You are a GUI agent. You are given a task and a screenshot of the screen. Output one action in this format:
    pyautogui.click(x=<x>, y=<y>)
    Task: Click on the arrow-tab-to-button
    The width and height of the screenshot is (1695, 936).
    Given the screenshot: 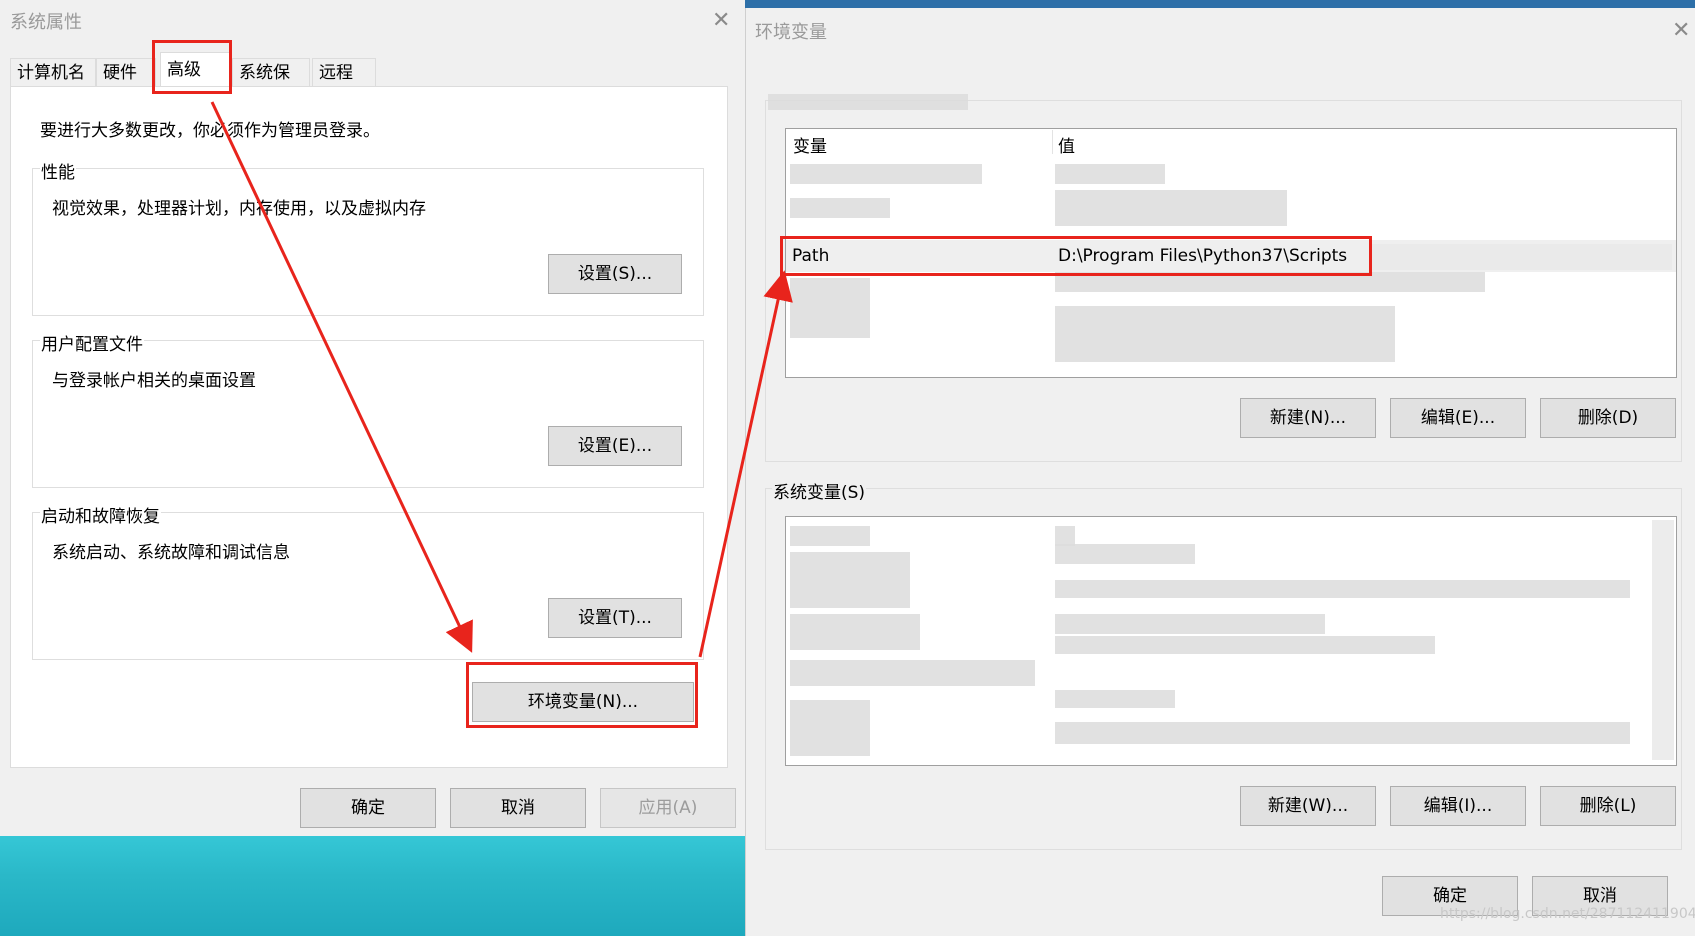 What is the action you would take?
    pyautogui.click(x=341, y=377)
    